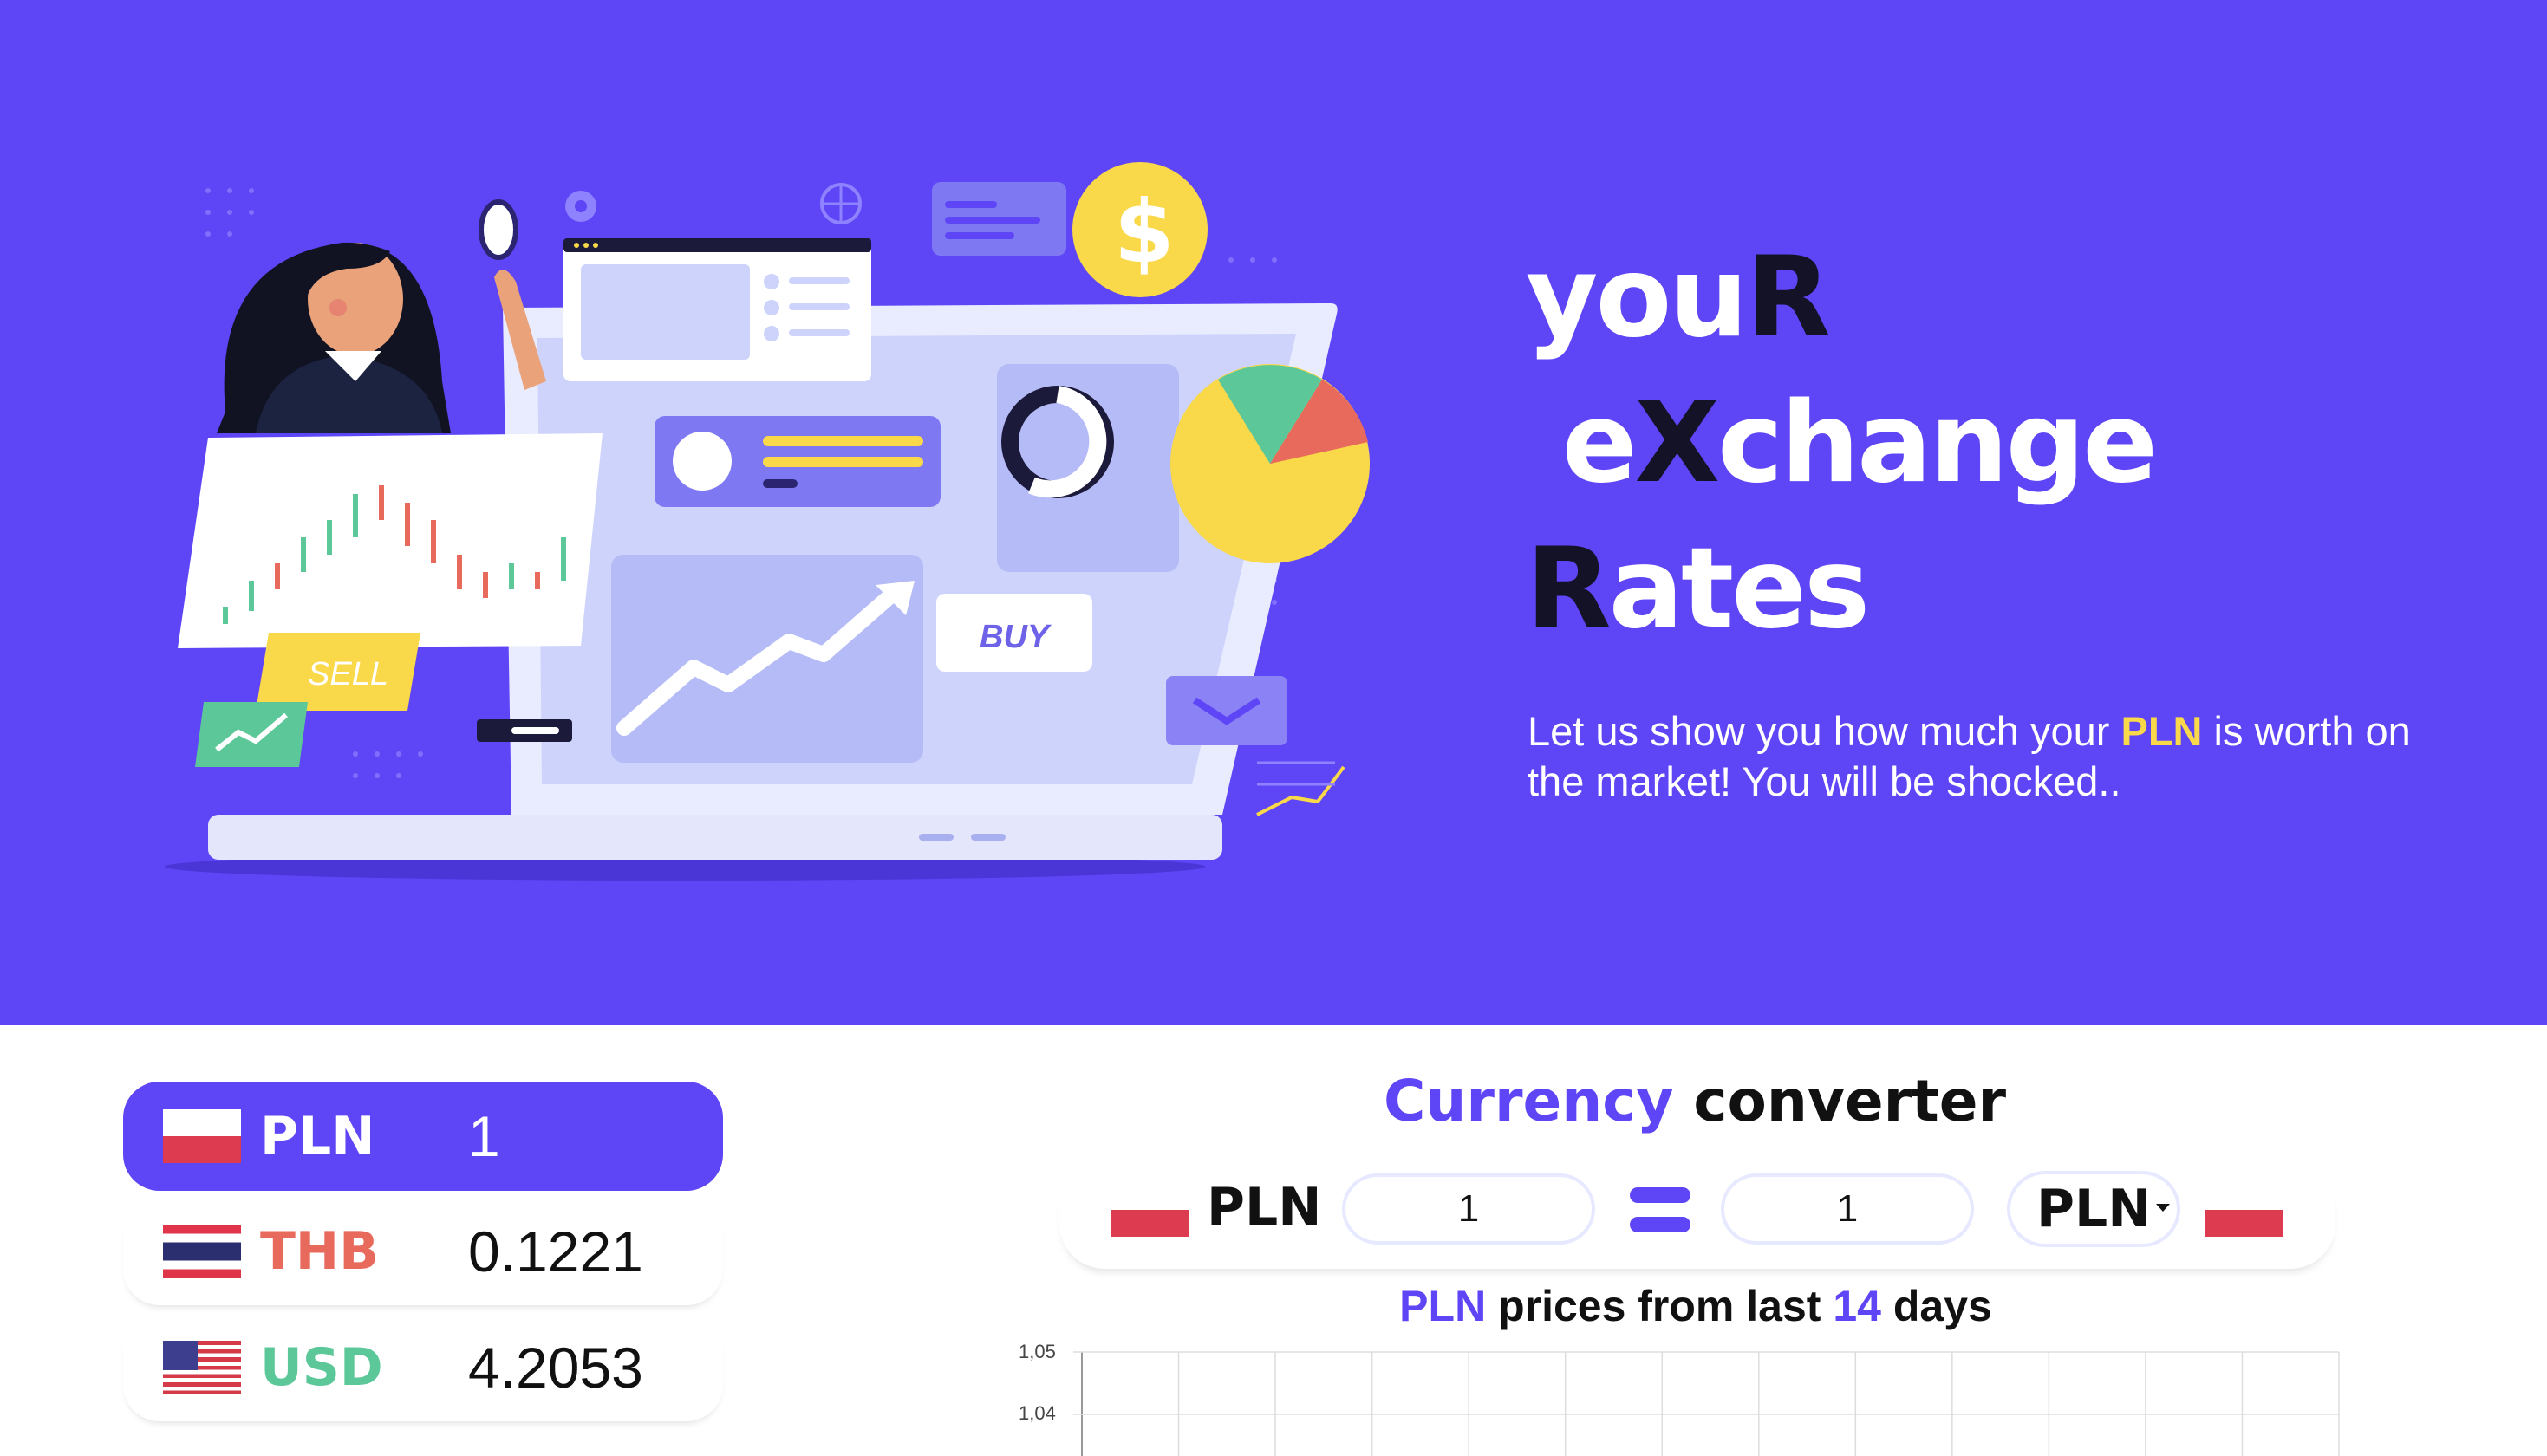  I want to click on buy-label: BUY, so click(1016, 637).